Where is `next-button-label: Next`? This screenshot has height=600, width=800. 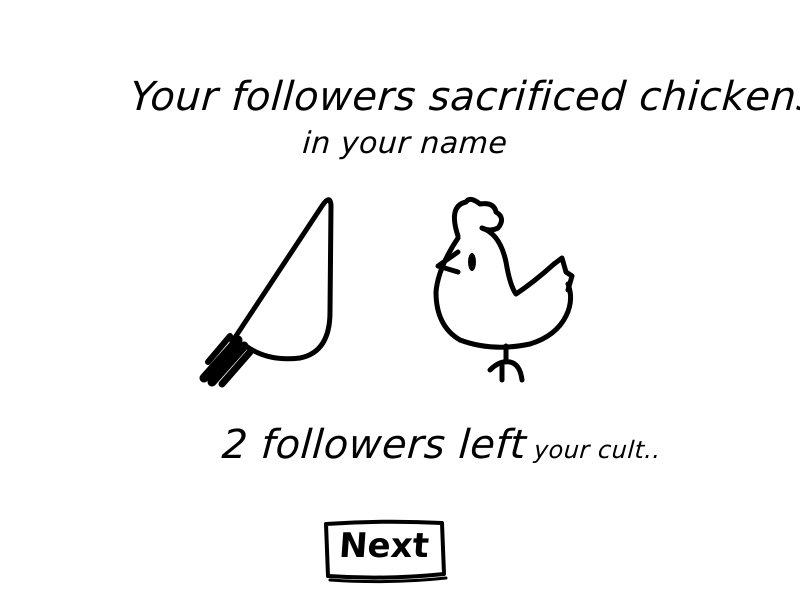 next-button-label: Next is located at coordinates (384, 546).